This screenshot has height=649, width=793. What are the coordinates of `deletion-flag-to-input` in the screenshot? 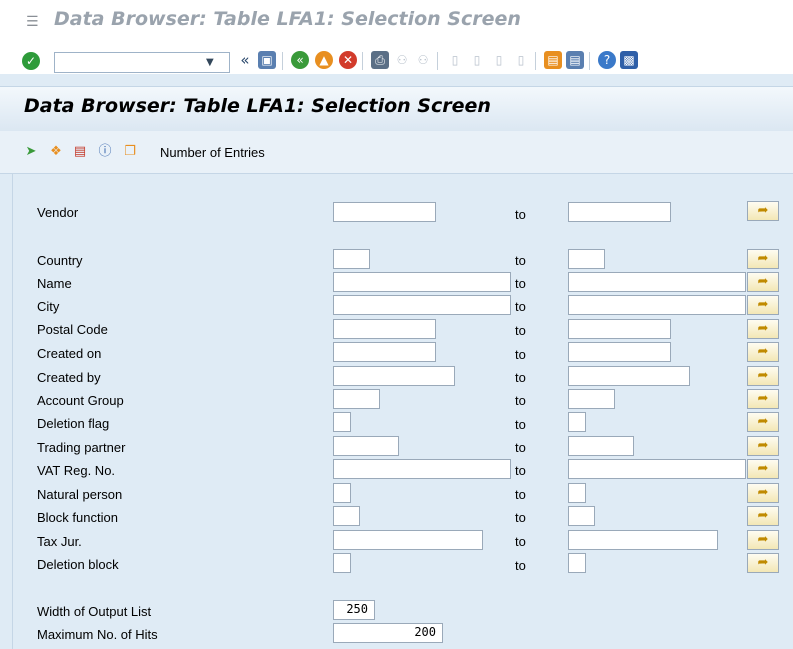 It's located at (577, 422).